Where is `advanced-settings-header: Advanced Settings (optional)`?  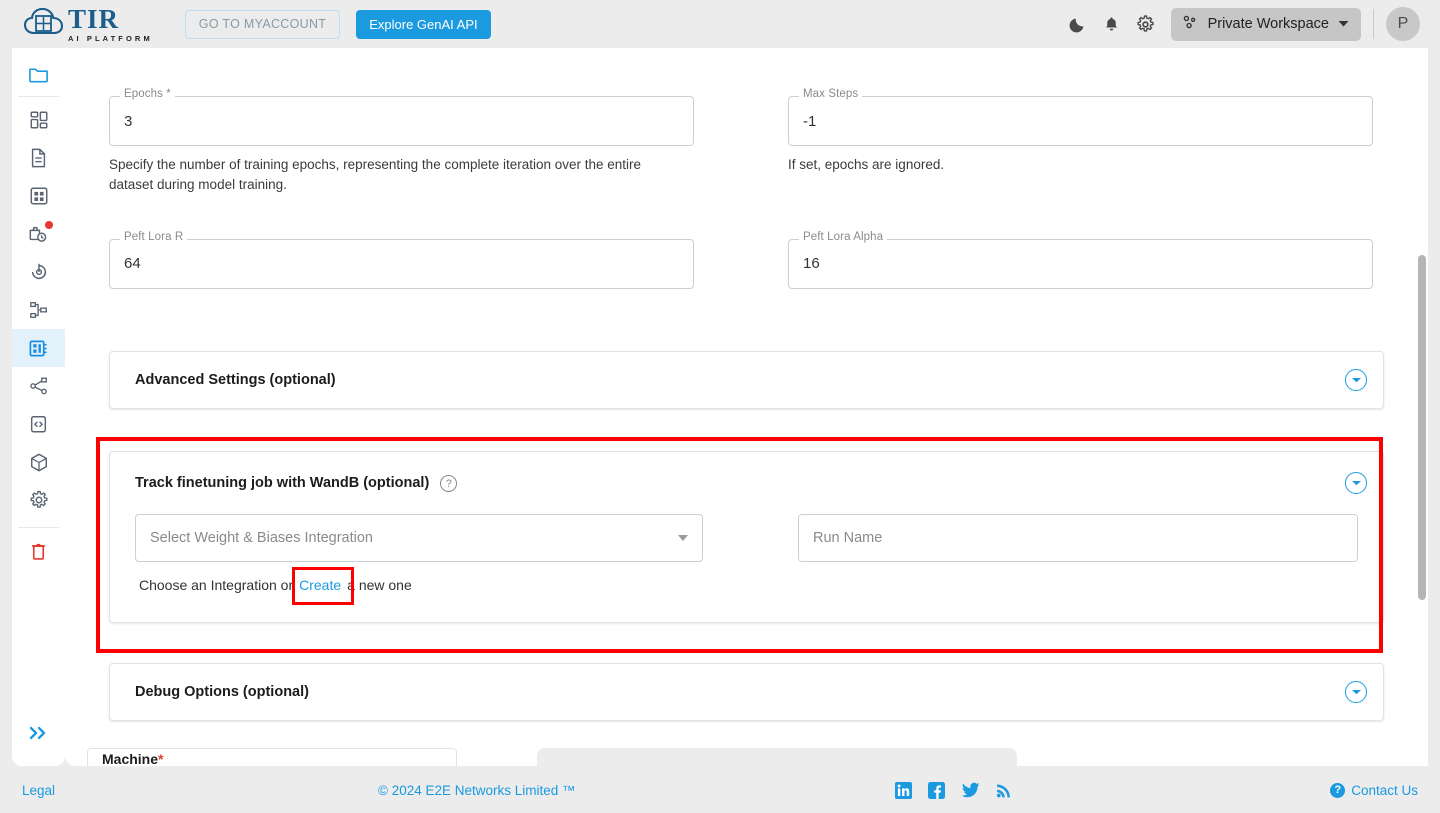 advanced-settings-header: Advanced Settings (optional) is located at coordinates (746, 380).